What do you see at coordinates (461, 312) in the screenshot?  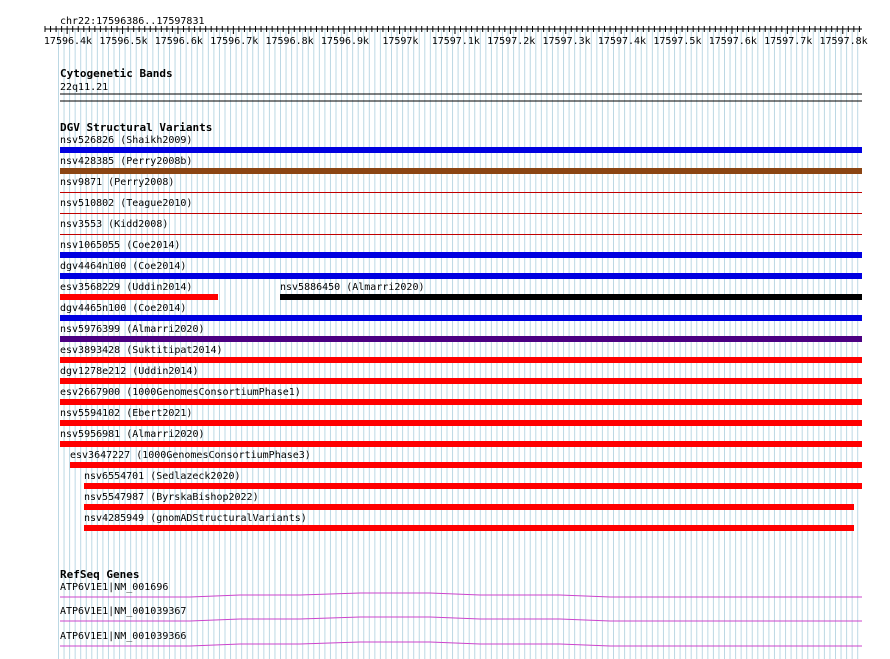 I see `variant-feature: dgv4465n100 (Coe2014)` at bounding box center [461, 312].